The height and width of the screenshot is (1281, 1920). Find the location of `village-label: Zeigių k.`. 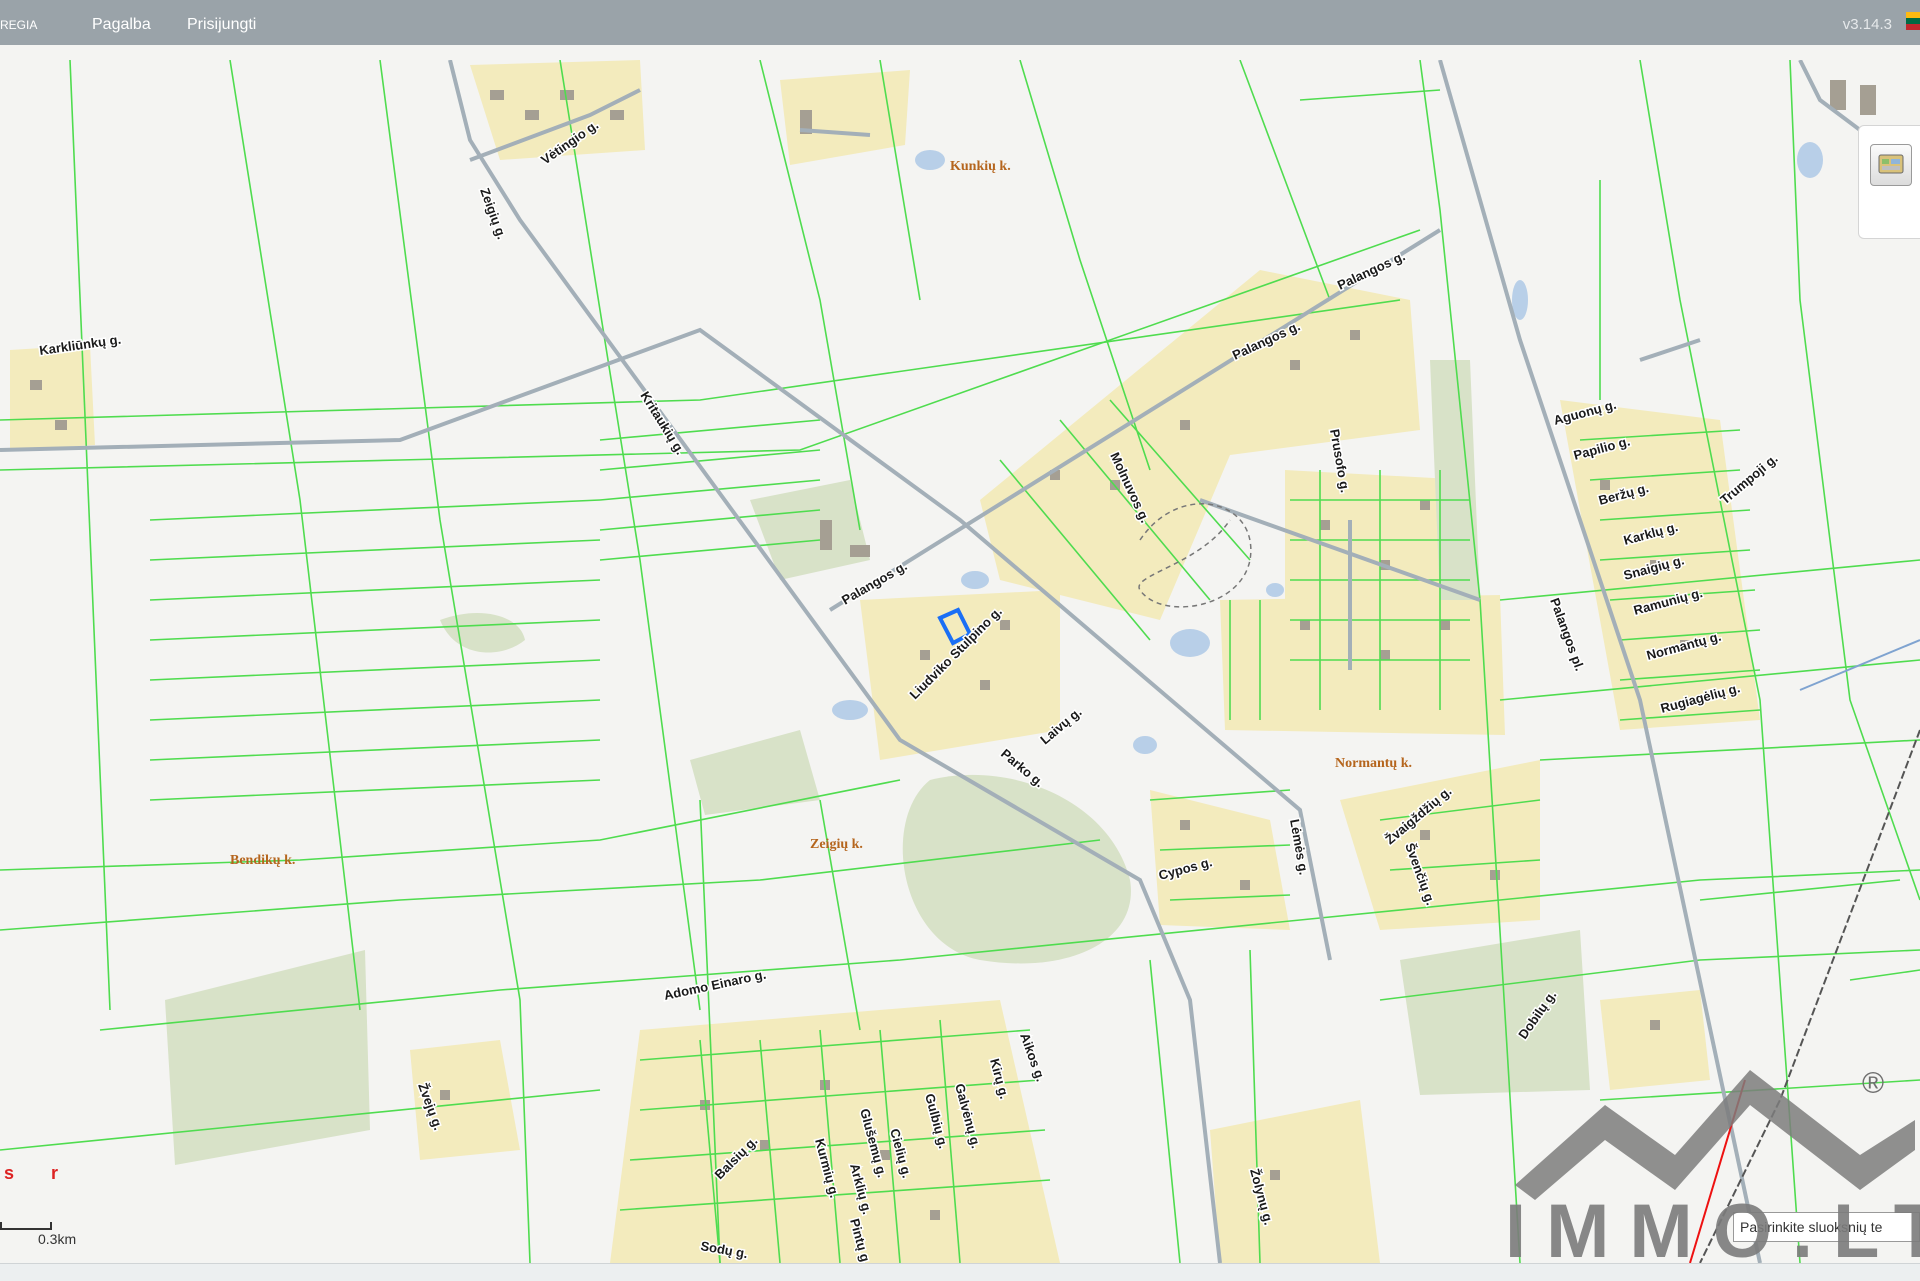

village-label: Zeigių k. is located at coordinates (836, 844).